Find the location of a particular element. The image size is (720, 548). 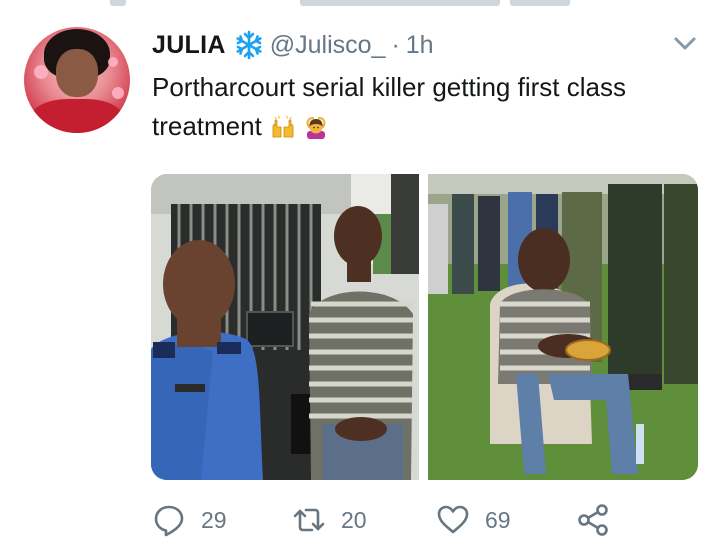

avatar-shirt is located at coordinates (77, 116).